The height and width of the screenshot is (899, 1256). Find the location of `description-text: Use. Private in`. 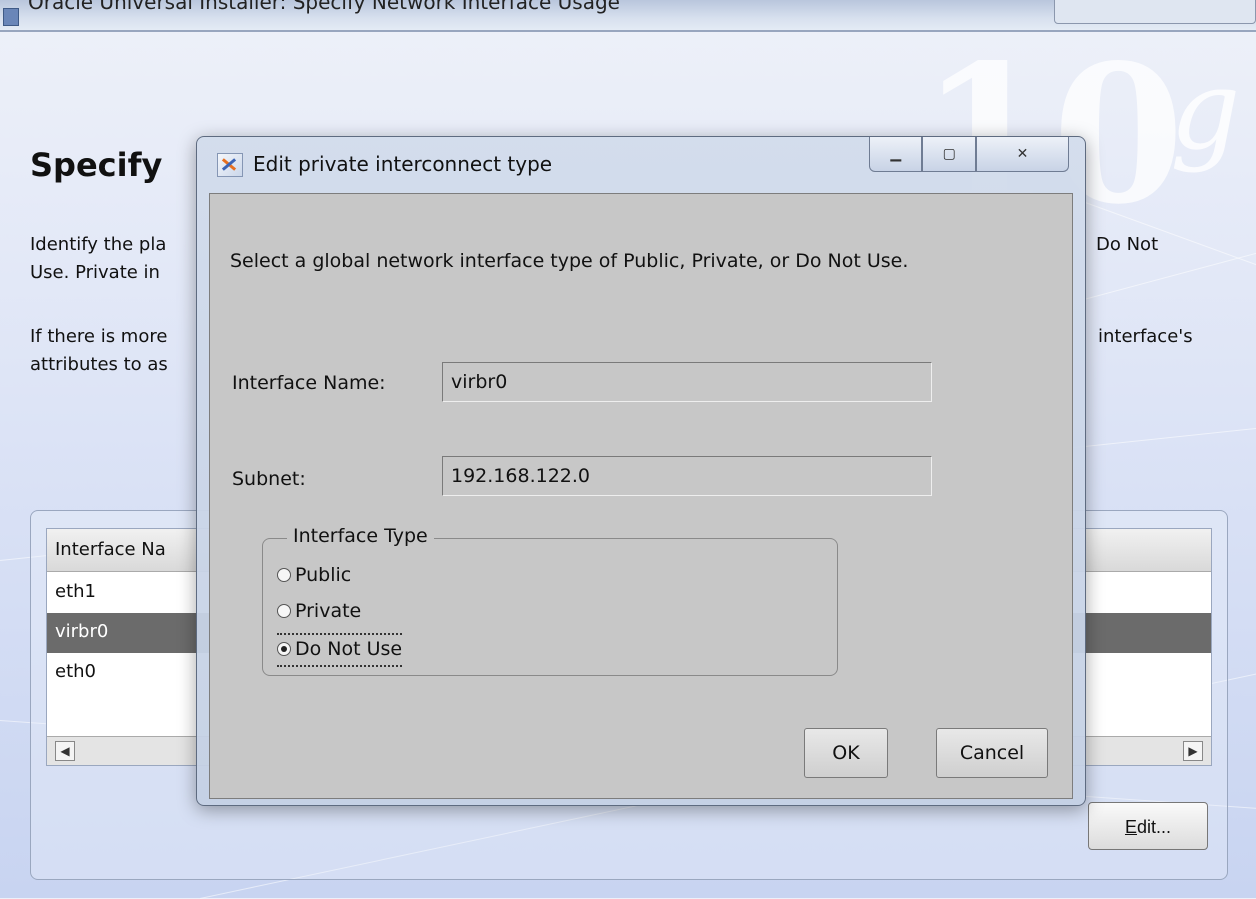

description-text: Use. Private in is located at coordinates (95, 272).